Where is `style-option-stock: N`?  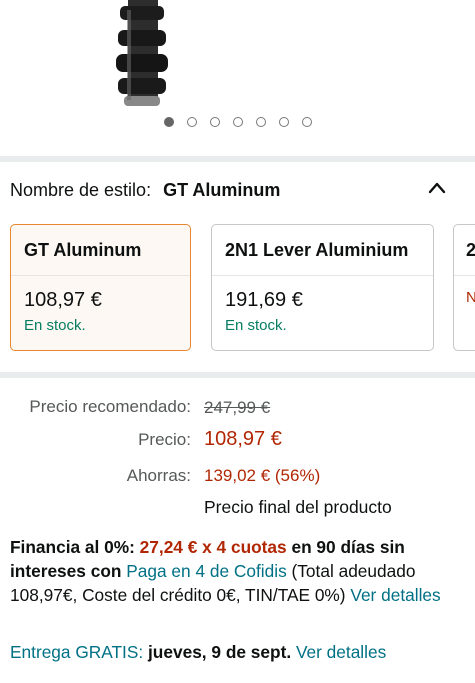
style-option-stock: N is located at coordinates (464, 297).